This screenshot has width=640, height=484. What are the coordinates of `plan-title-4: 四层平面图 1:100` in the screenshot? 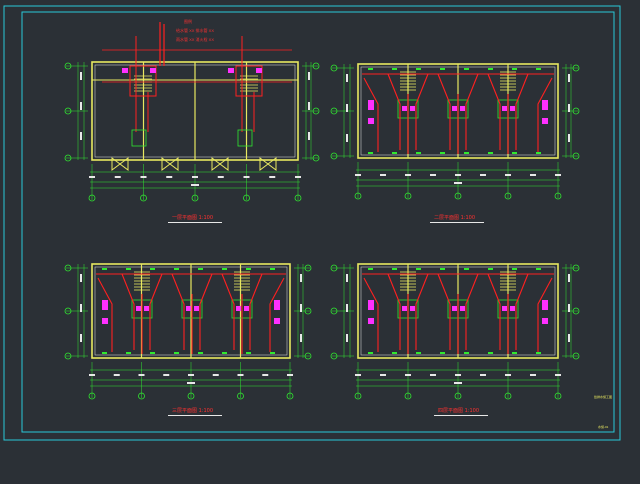 It's located at (458, 411).